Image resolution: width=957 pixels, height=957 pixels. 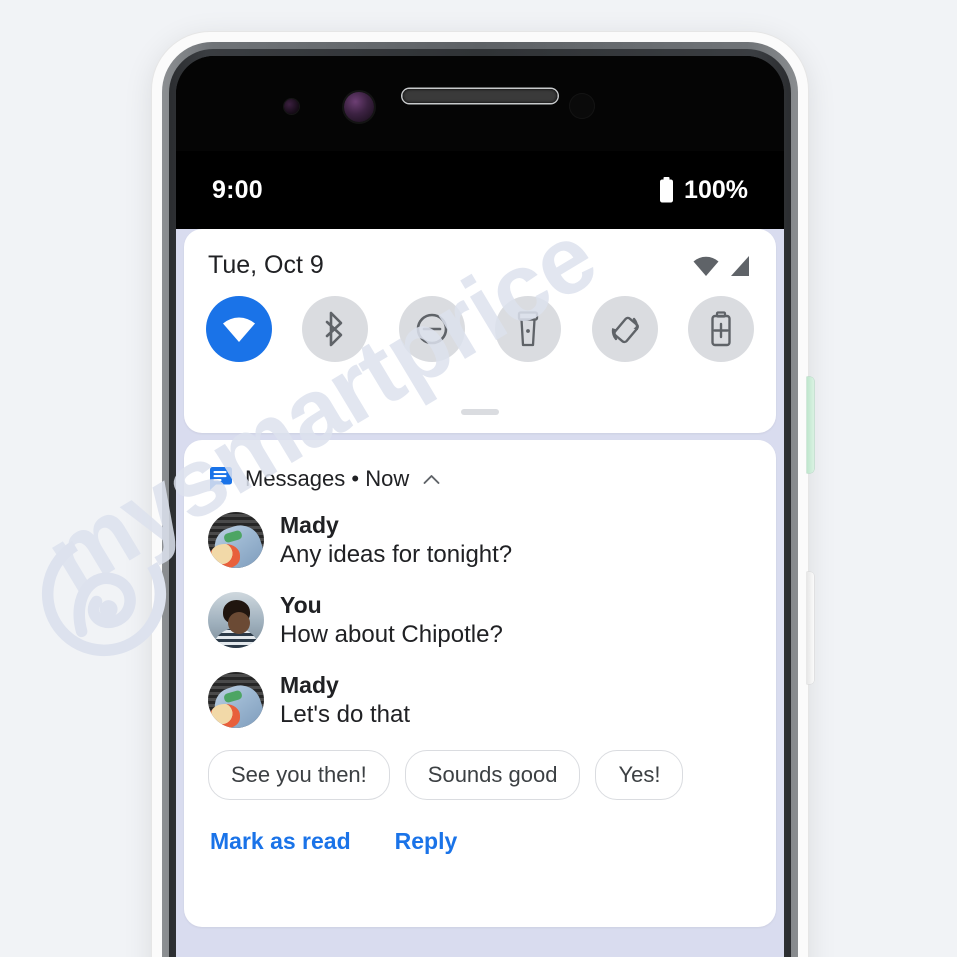 I want to click on message-row: Mady Let's do that, so click(x=480, y=700).